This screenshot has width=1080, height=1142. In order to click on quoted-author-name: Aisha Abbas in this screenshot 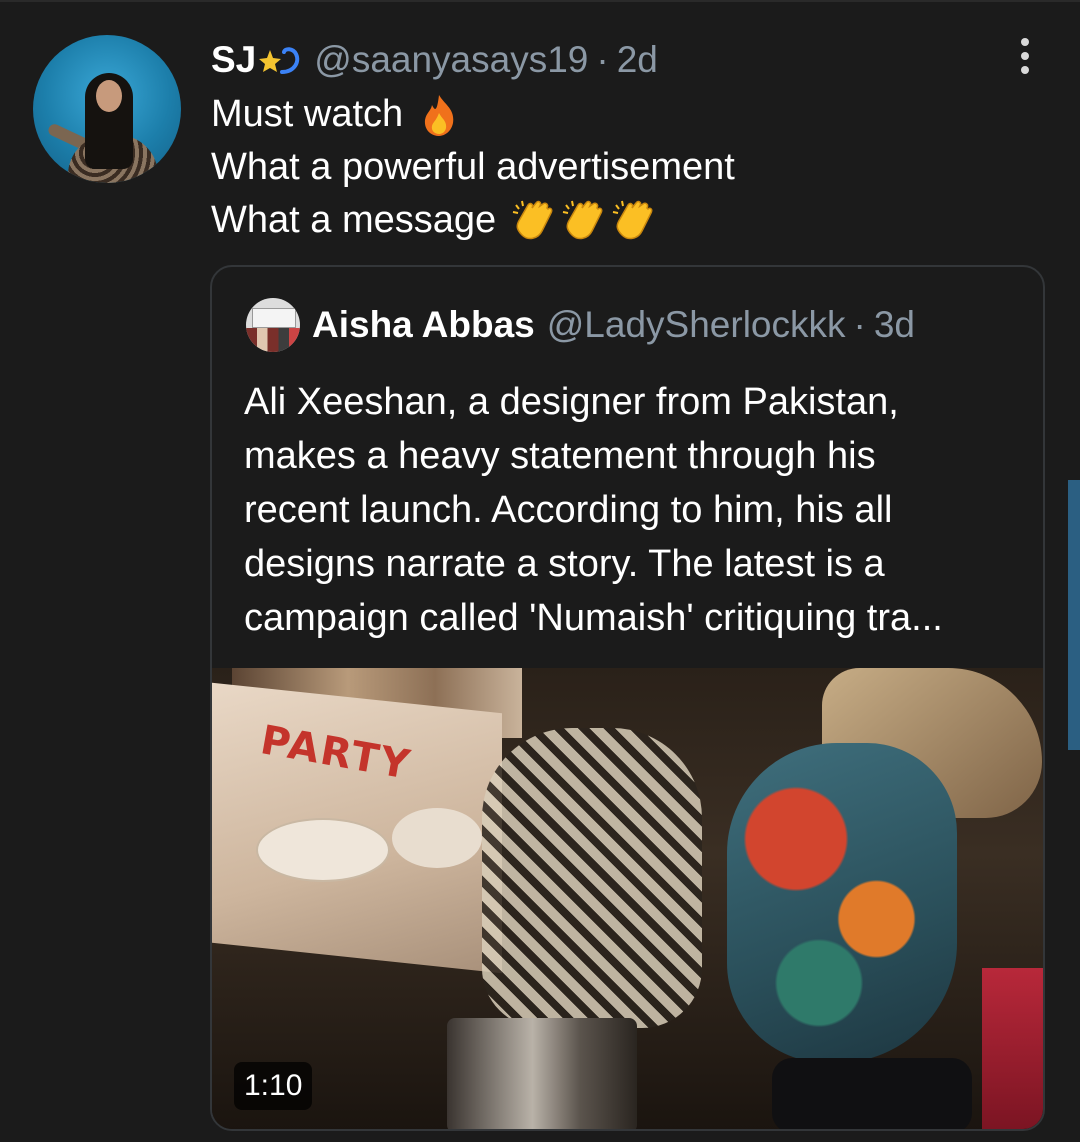, I will do `click(423, 325)`.